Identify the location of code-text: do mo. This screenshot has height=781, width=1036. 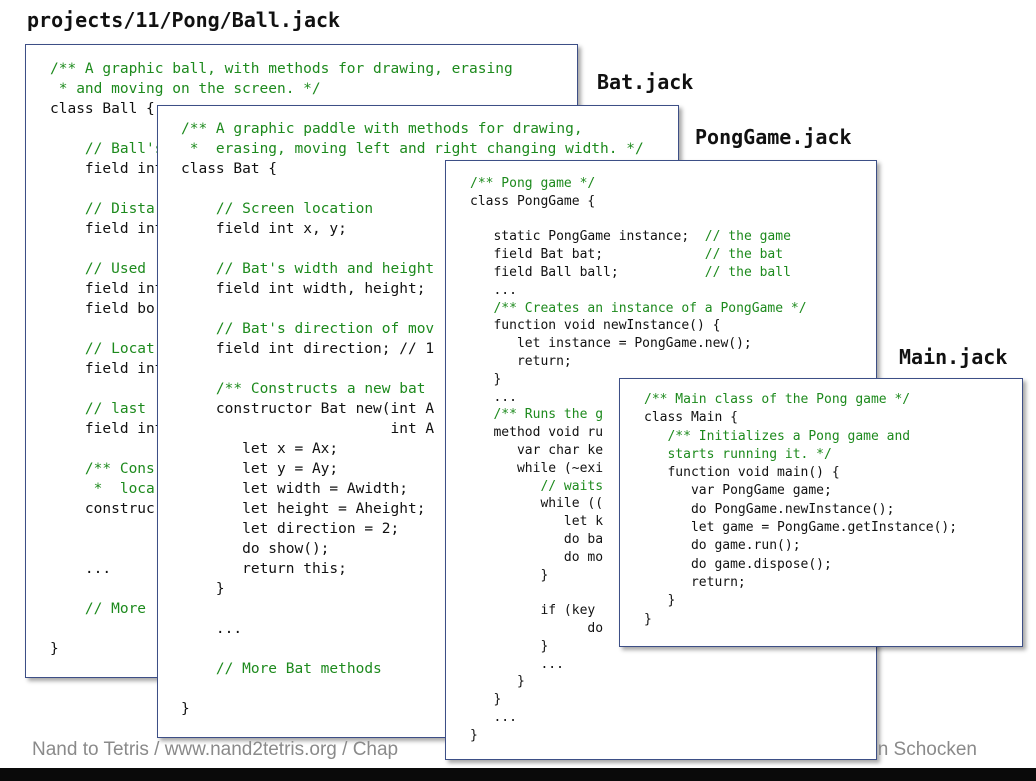
(537, 557).